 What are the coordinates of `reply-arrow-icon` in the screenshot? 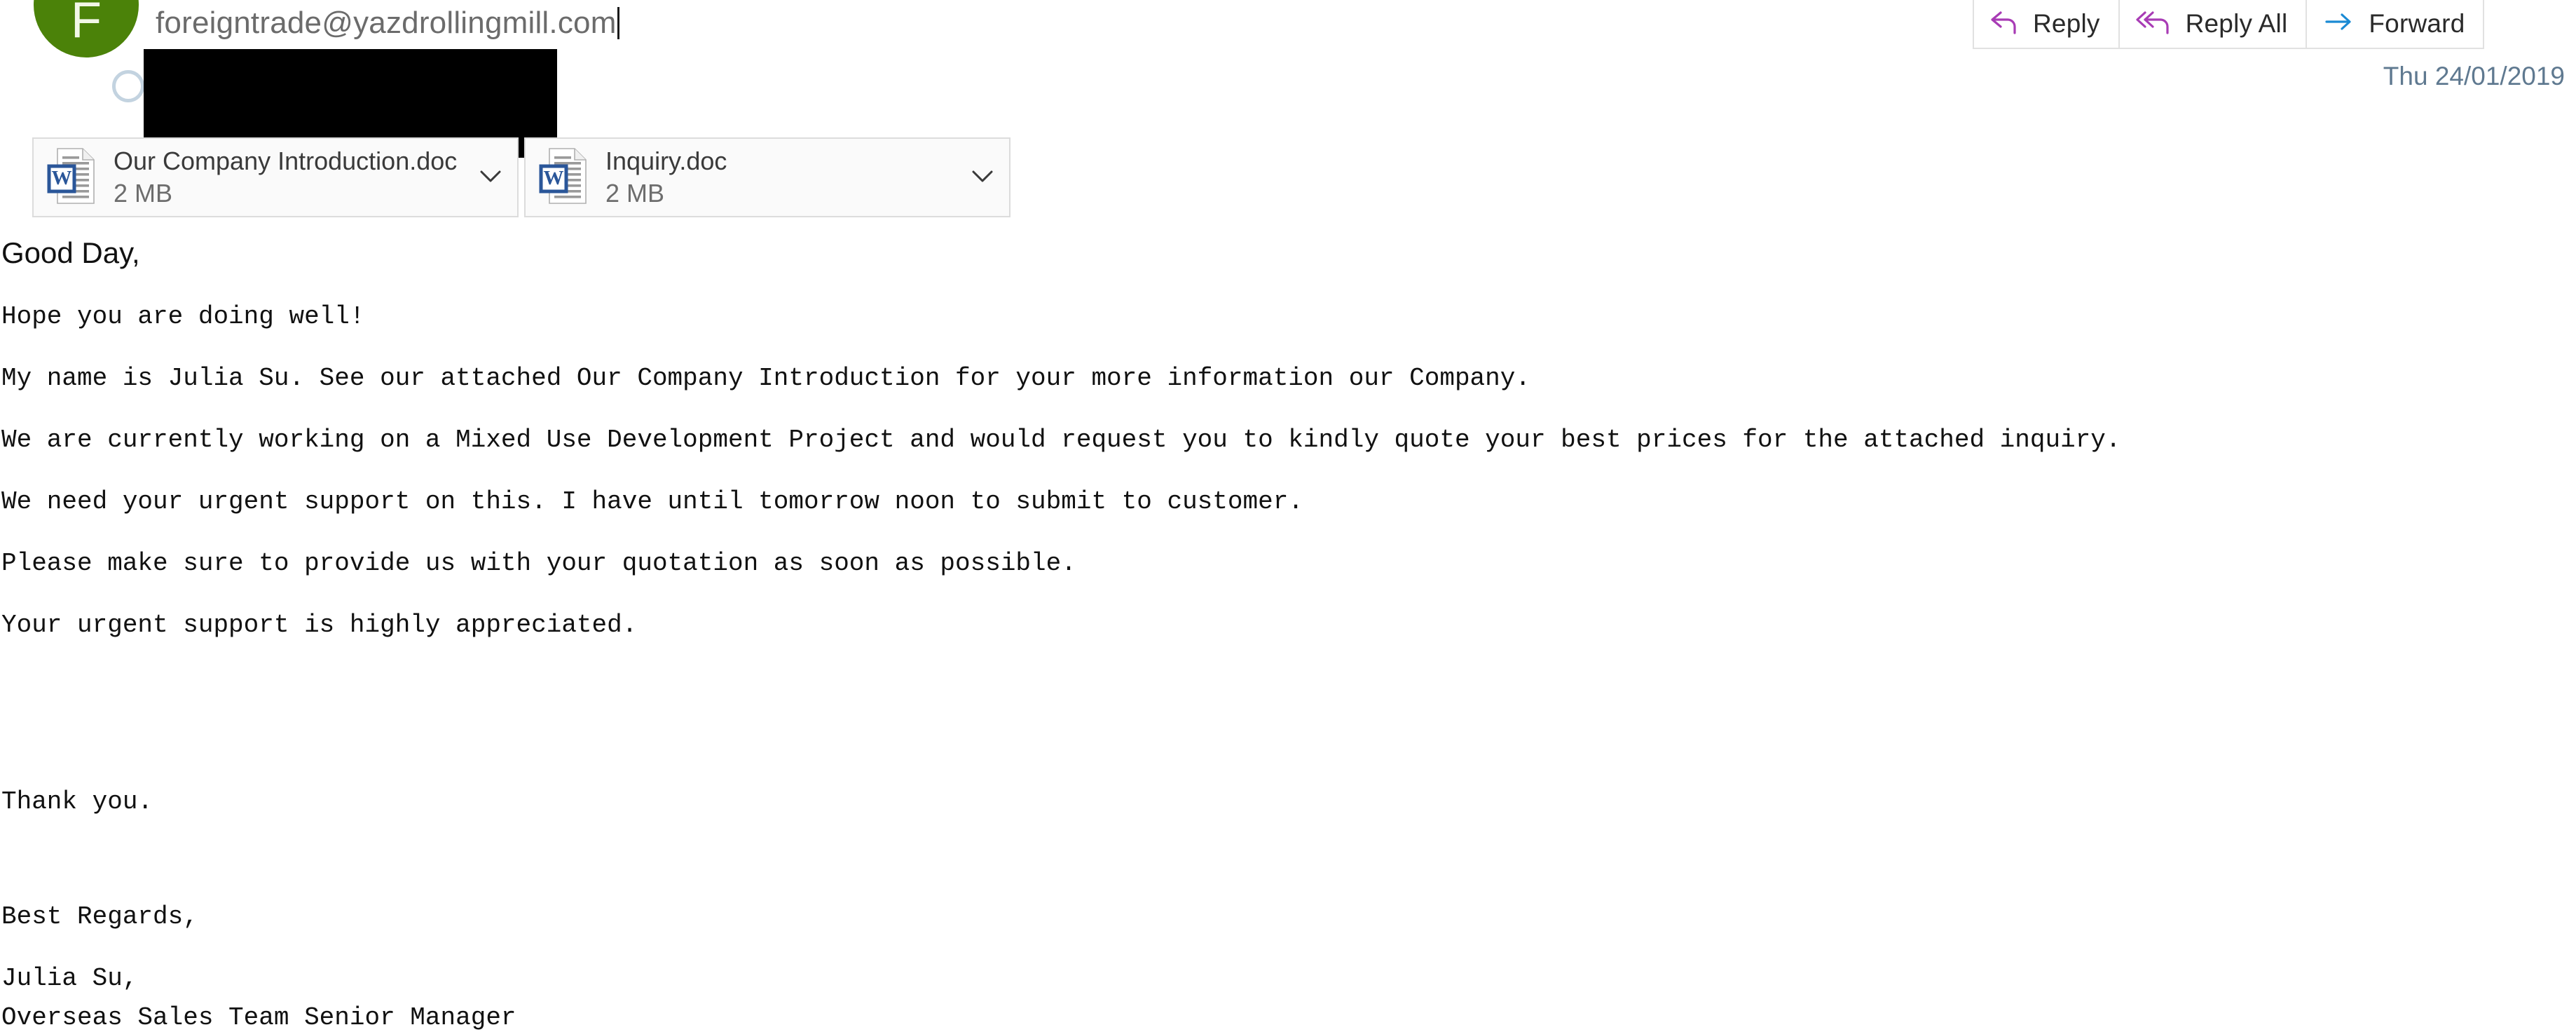 It's located at (2005, 24).